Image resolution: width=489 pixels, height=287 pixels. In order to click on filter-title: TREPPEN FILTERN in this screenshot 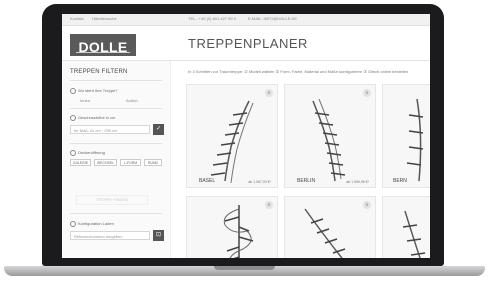, I will do `click(99, 72)`.